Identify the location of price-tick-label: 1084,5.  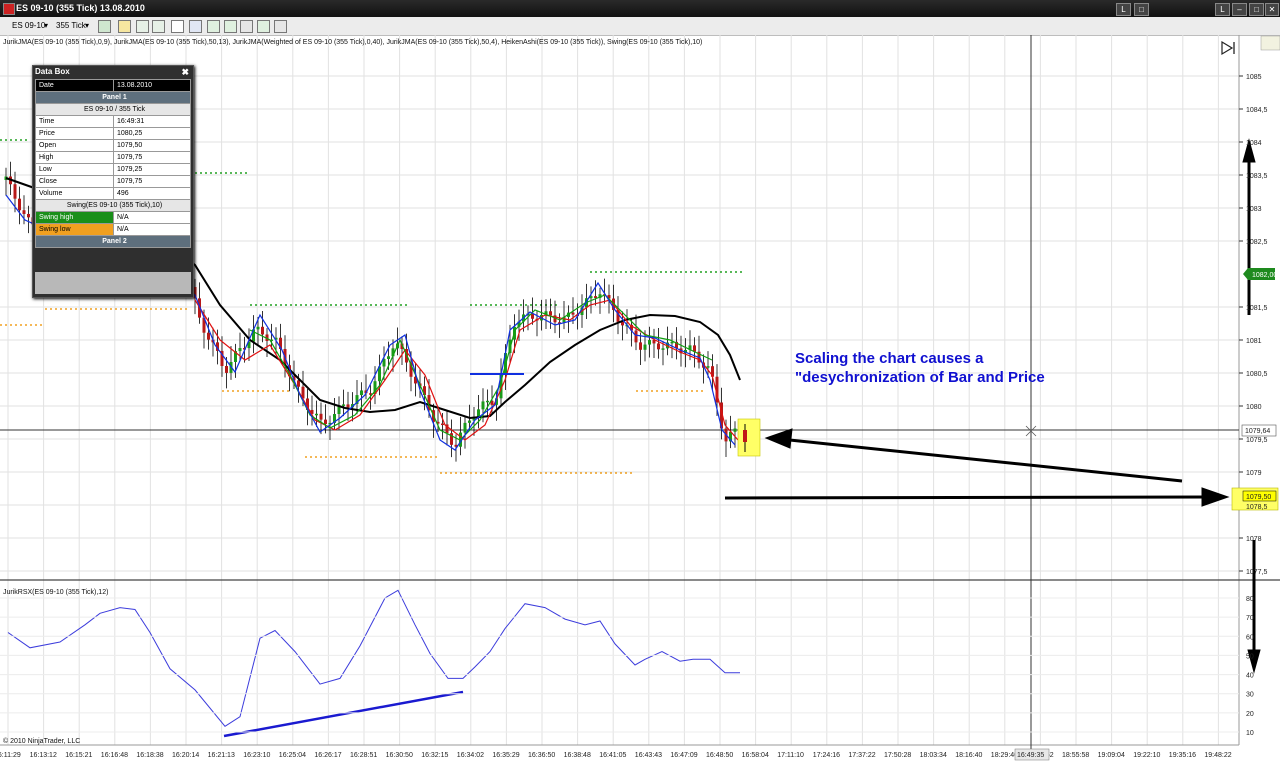
(1257, 110).